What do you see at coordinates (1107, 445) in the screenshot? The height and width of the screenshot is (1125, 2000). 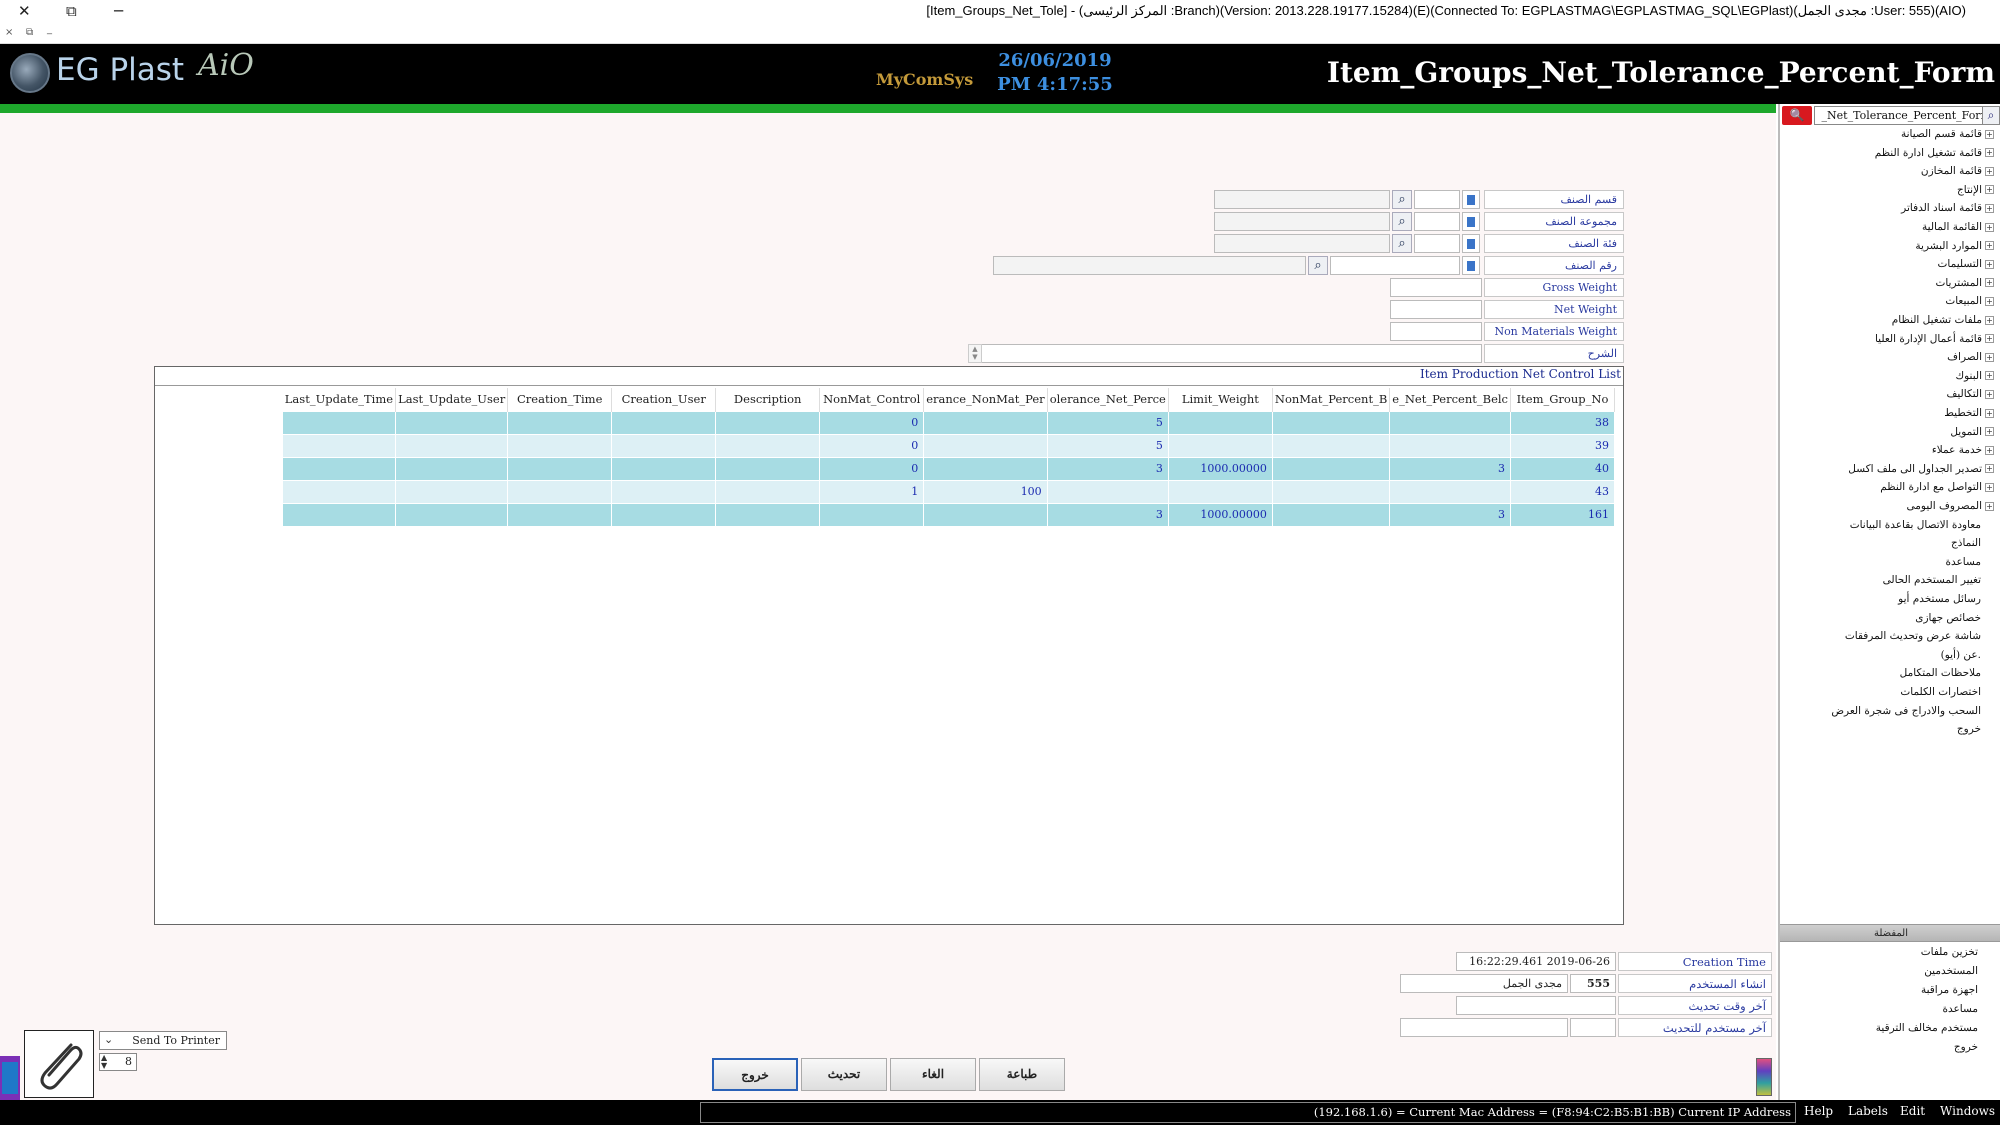 I see `table-cell: 5` at bounding box center [1107, 445].